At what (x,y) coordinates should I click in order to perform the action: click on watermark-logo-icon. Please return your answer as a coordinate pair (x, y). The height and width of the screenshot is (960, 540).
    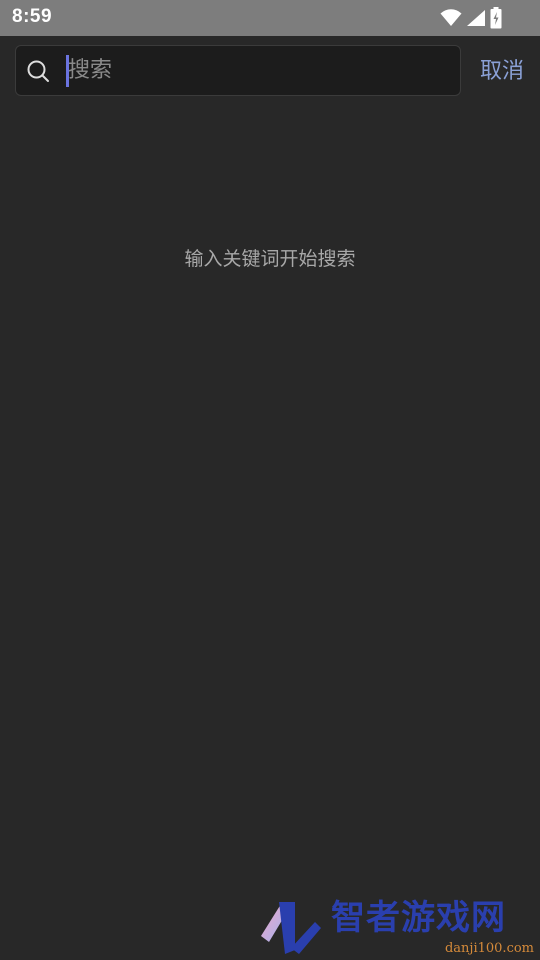
    Looking at the image, I should click on (291, 928).